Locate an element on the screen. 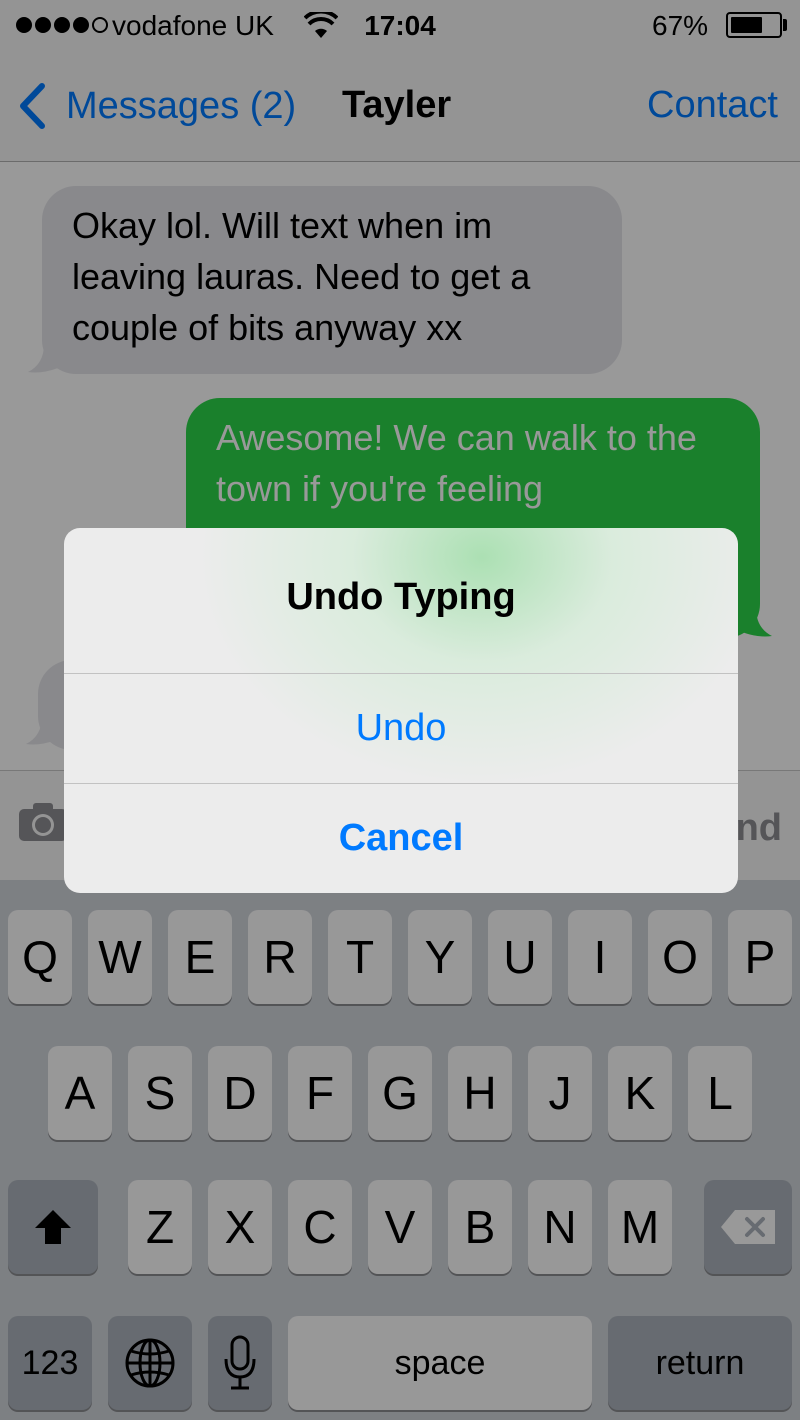 The height and width of the screenshot is (1420, 800). alert-title: Undo Typing is located at coordinates (401, 597).